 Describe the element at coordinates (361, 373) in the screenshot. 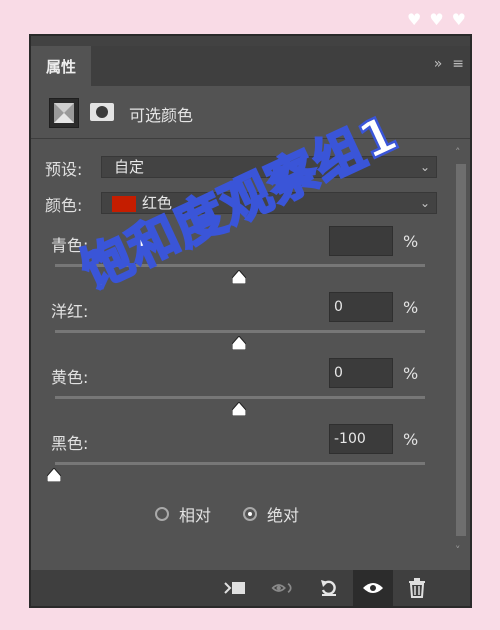

I see `yellow-value-input: 0` at that location.